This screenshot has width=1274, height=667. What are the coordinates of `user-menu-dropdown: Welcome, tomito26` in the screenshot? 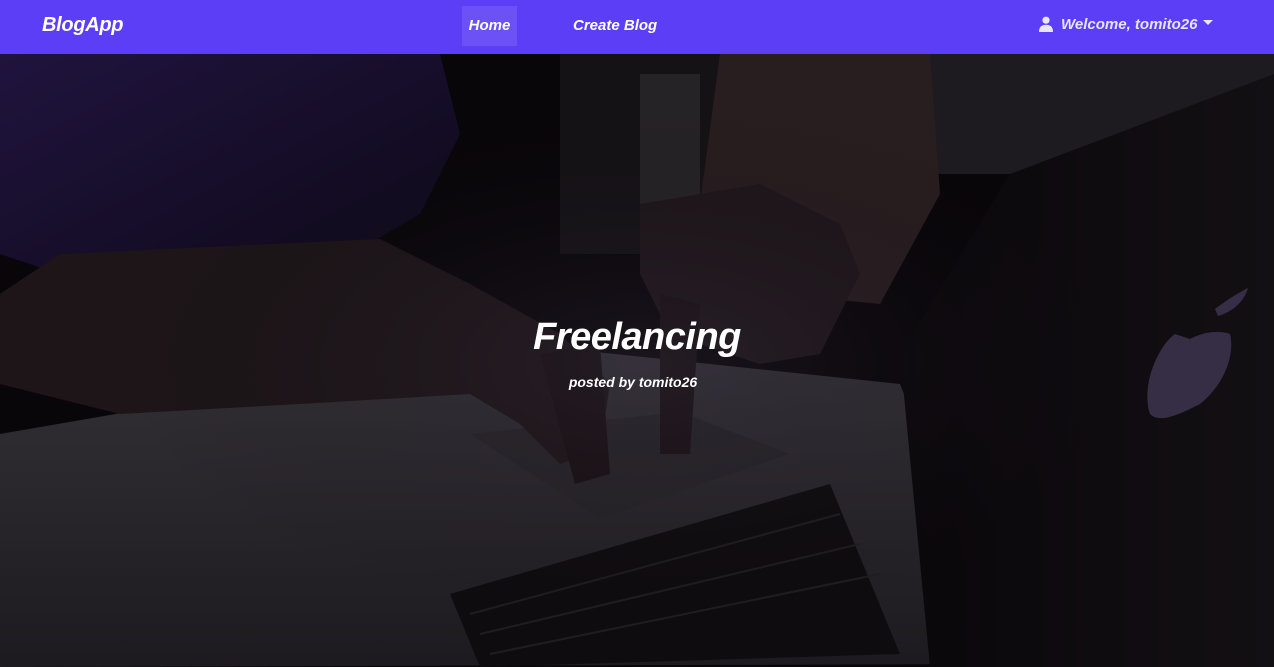 It's located at (1126, 24).